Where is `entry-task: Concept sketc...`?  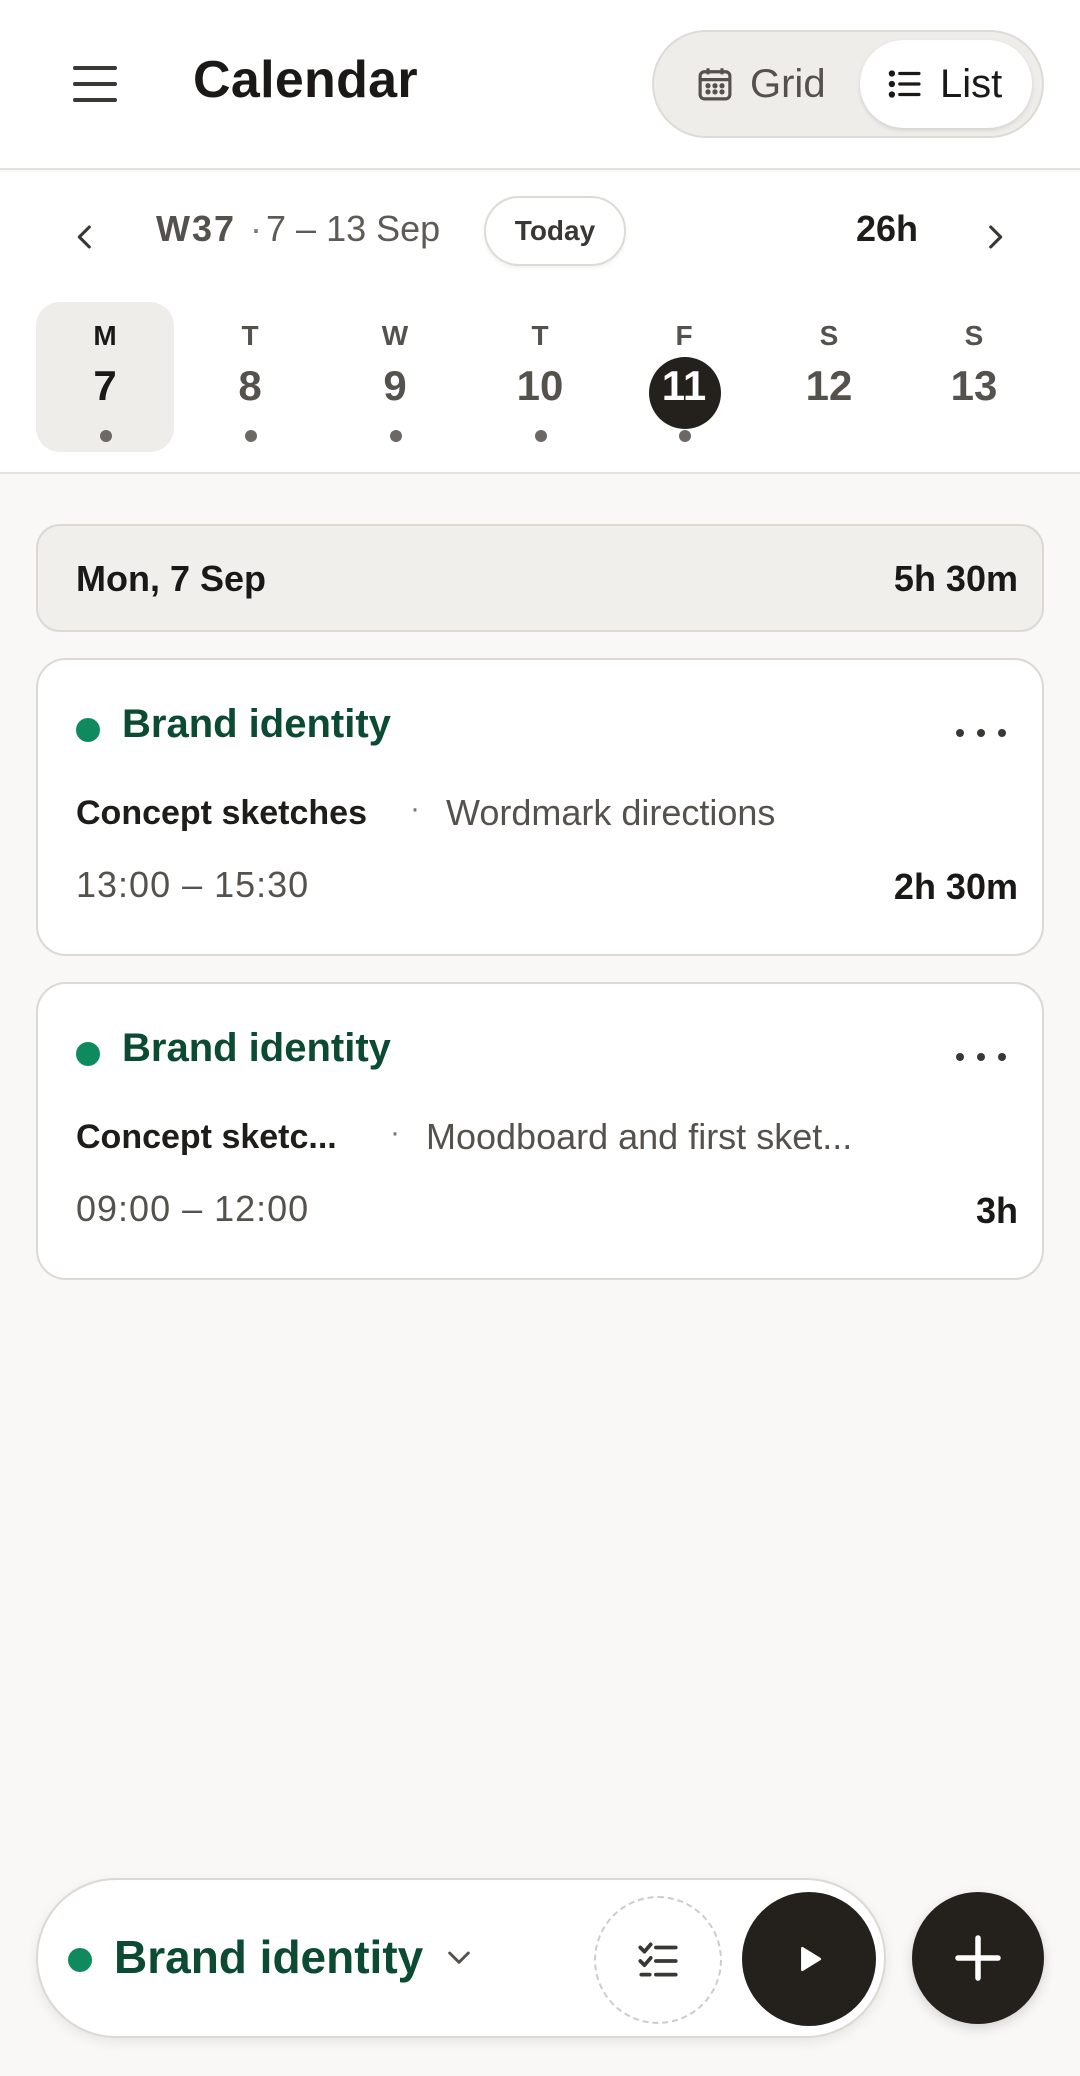
entry-task: Concept sketc... is located at coordinates (206, 1137).